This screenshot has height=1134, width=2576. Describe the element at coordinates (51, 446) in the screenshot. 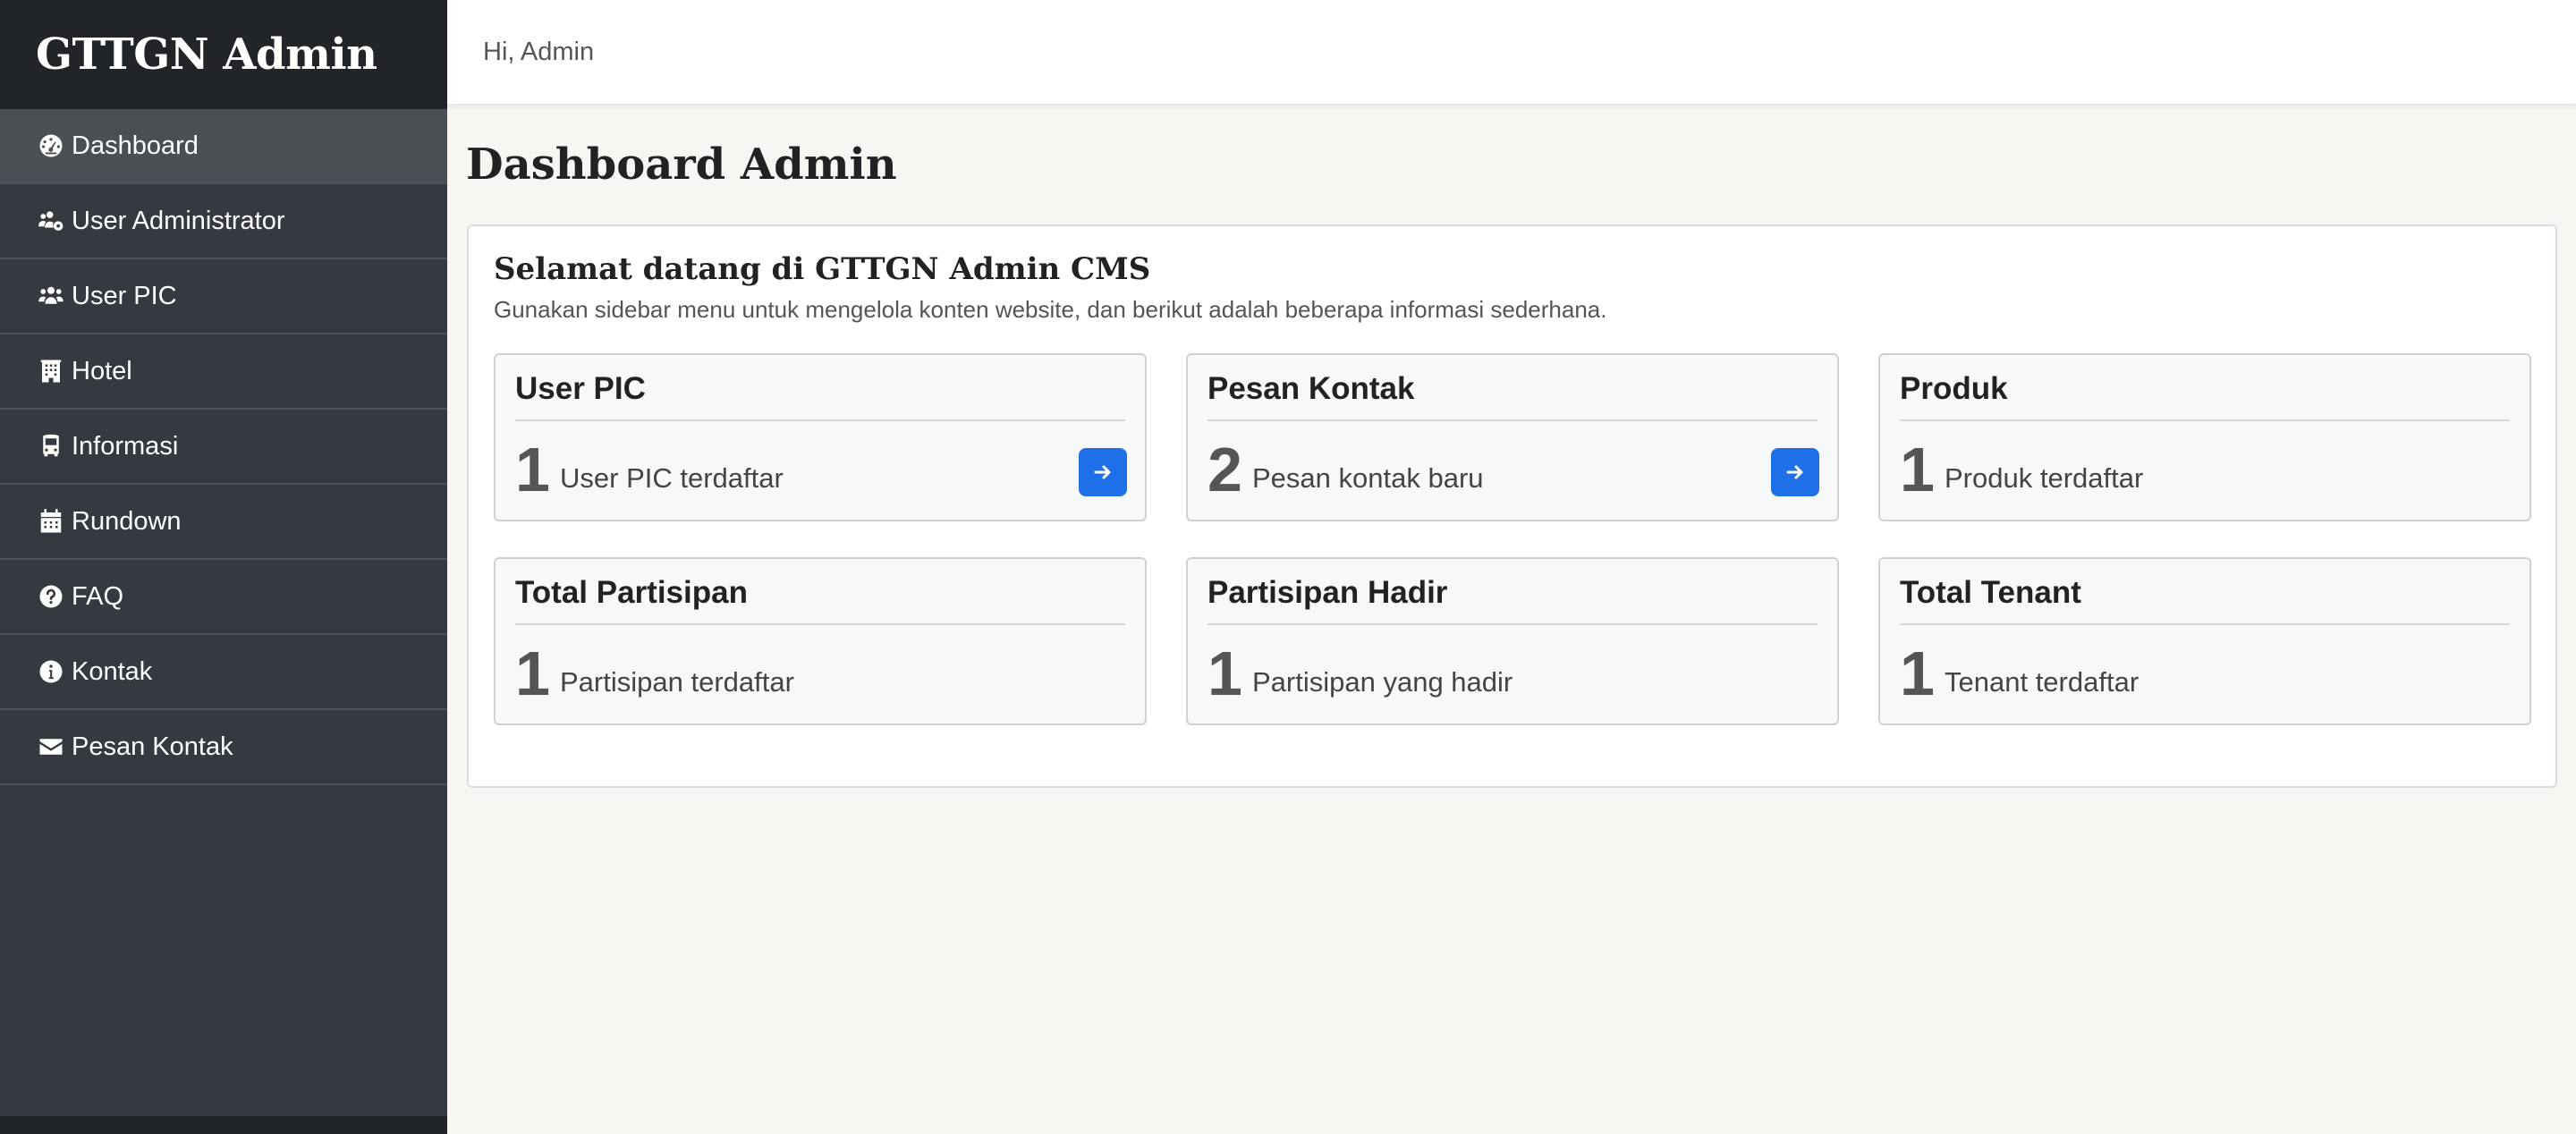

I see `bus-icon` at that location.